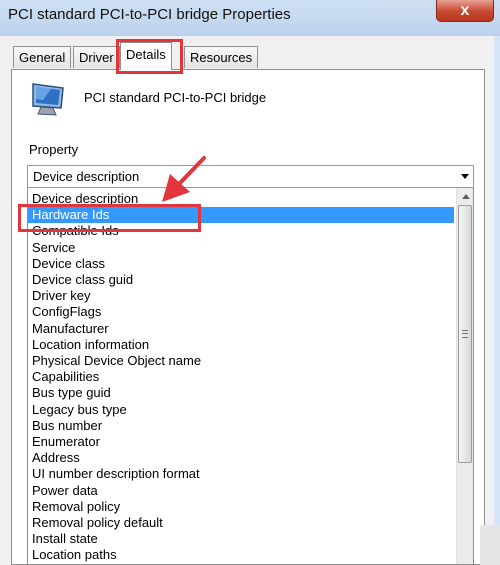  What do you see at coordinates (184, 179) in the screenshot?
I see `annotation-arrow-icon` at bounding box center [184, 179].